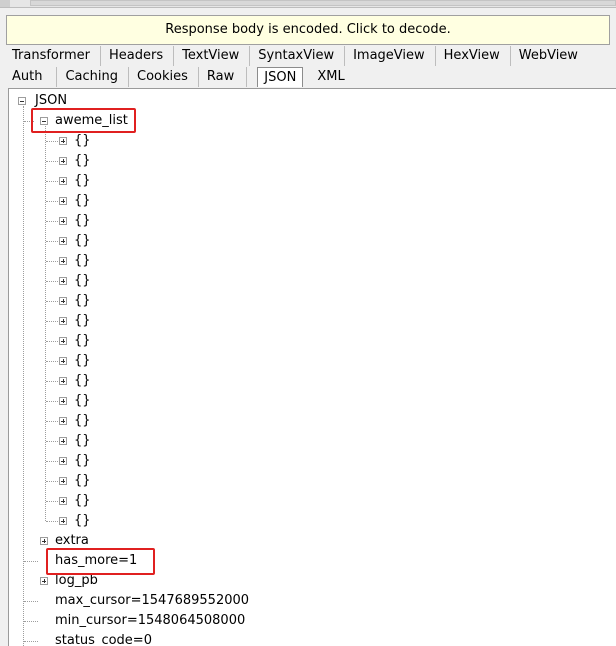  I want to click on tab-cookies: Cookies, so click(164, 77).